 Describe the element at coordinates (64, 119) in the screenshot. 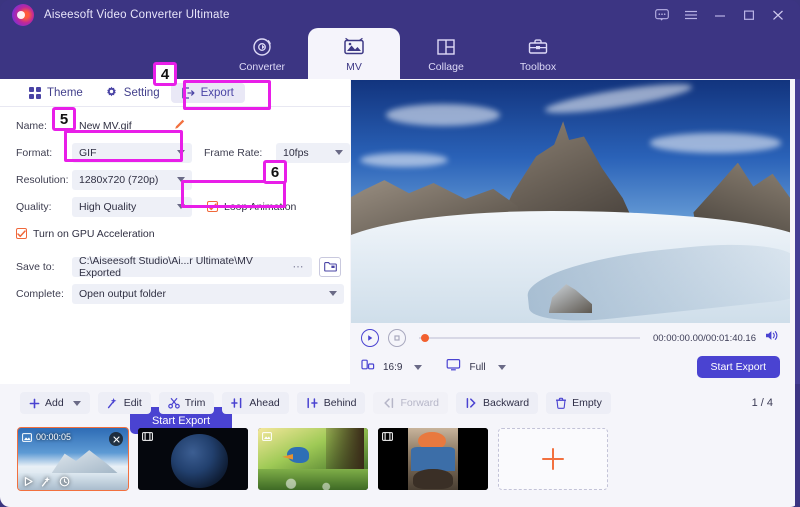

I see `callout-5: 5` at that location.